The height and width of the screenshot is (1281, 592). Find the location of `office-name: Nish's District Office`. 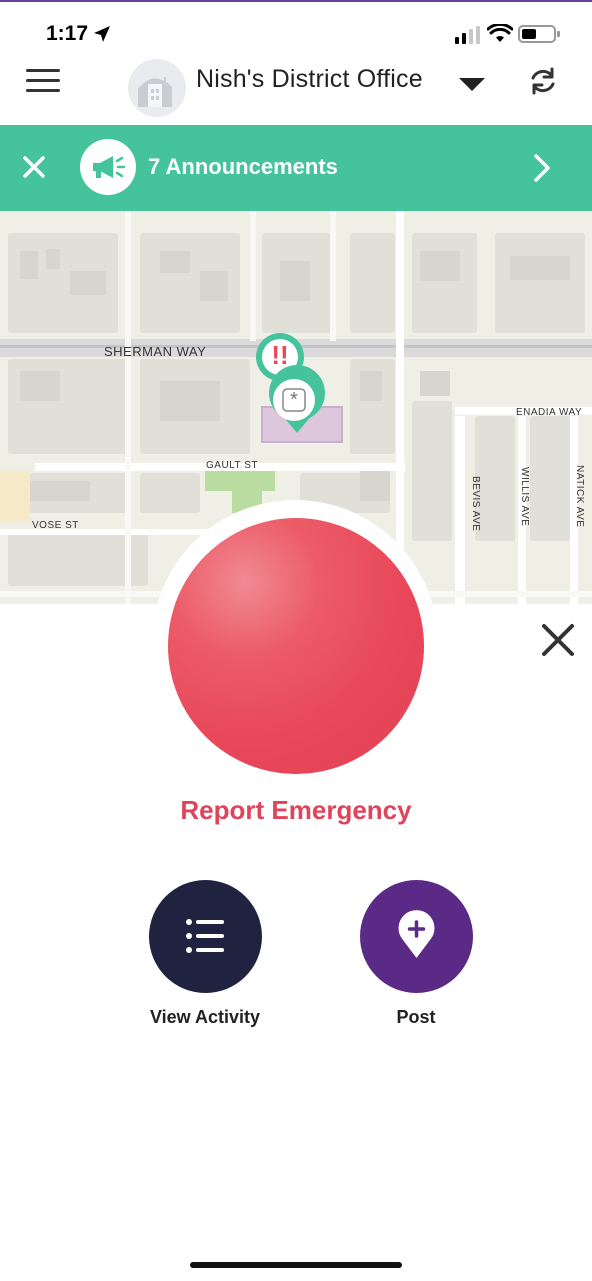

office-name: Nish's District Office is located at coordinates (309, 79).